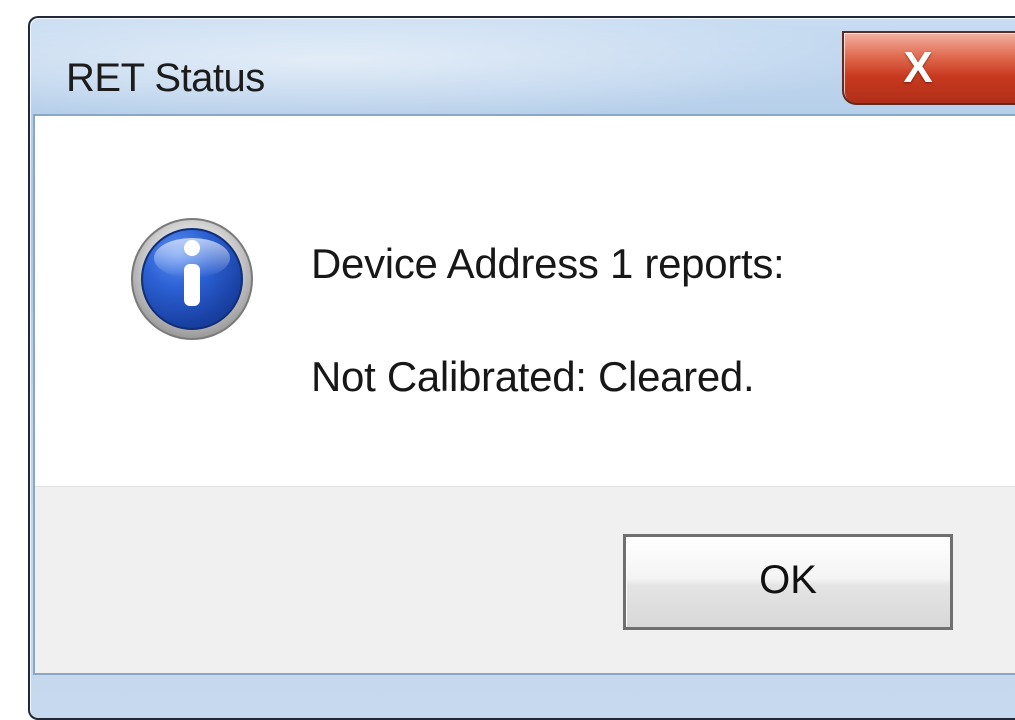 The height and width of the screenshot is (720, 1015). I want to click on status-message-heading: Device Address 1 reports:, so click(548, 263).